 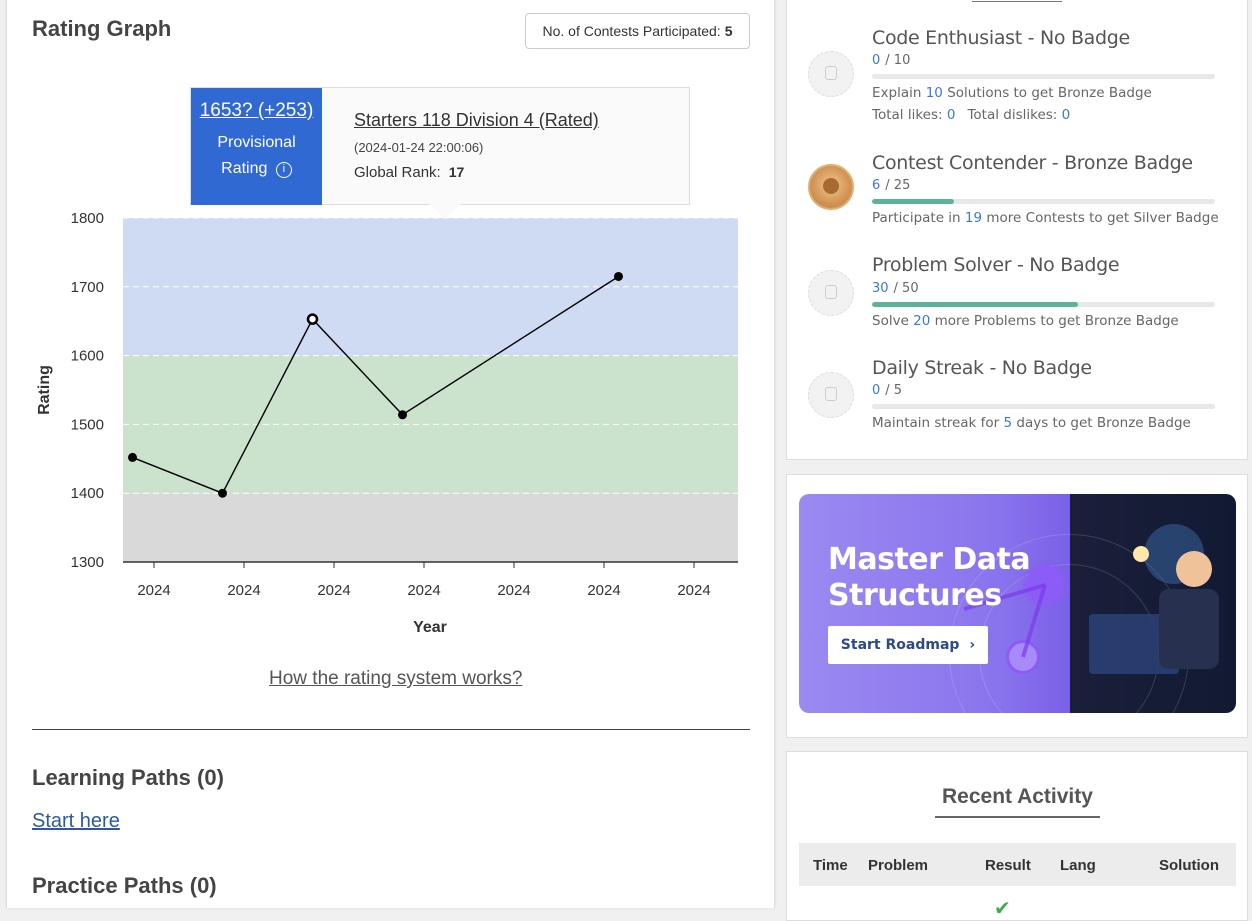 What do you see at coordinates (1002, 909) in the screenshot?
I see `check-icon: ✔` at bounding box center [1002, 909].